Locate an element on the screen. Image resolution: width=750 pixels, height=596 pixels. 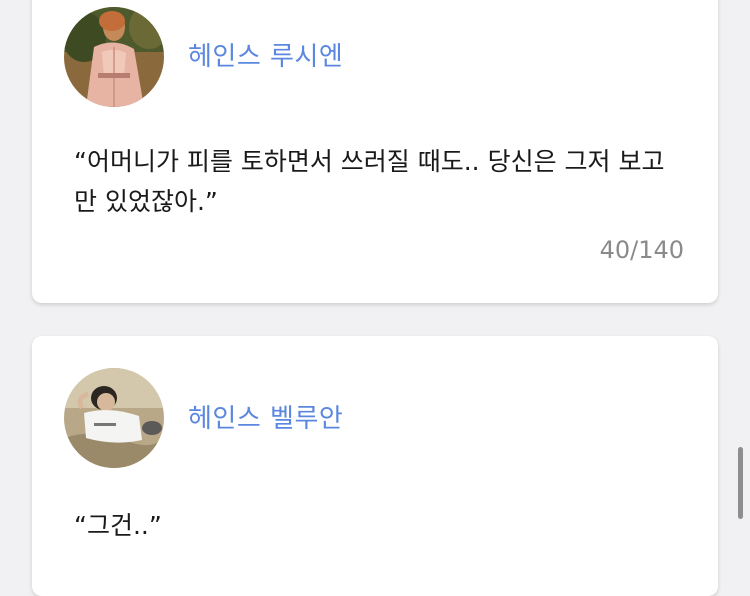
author-name: 헤인스 벨루안 is located at coordinates (265, 416).